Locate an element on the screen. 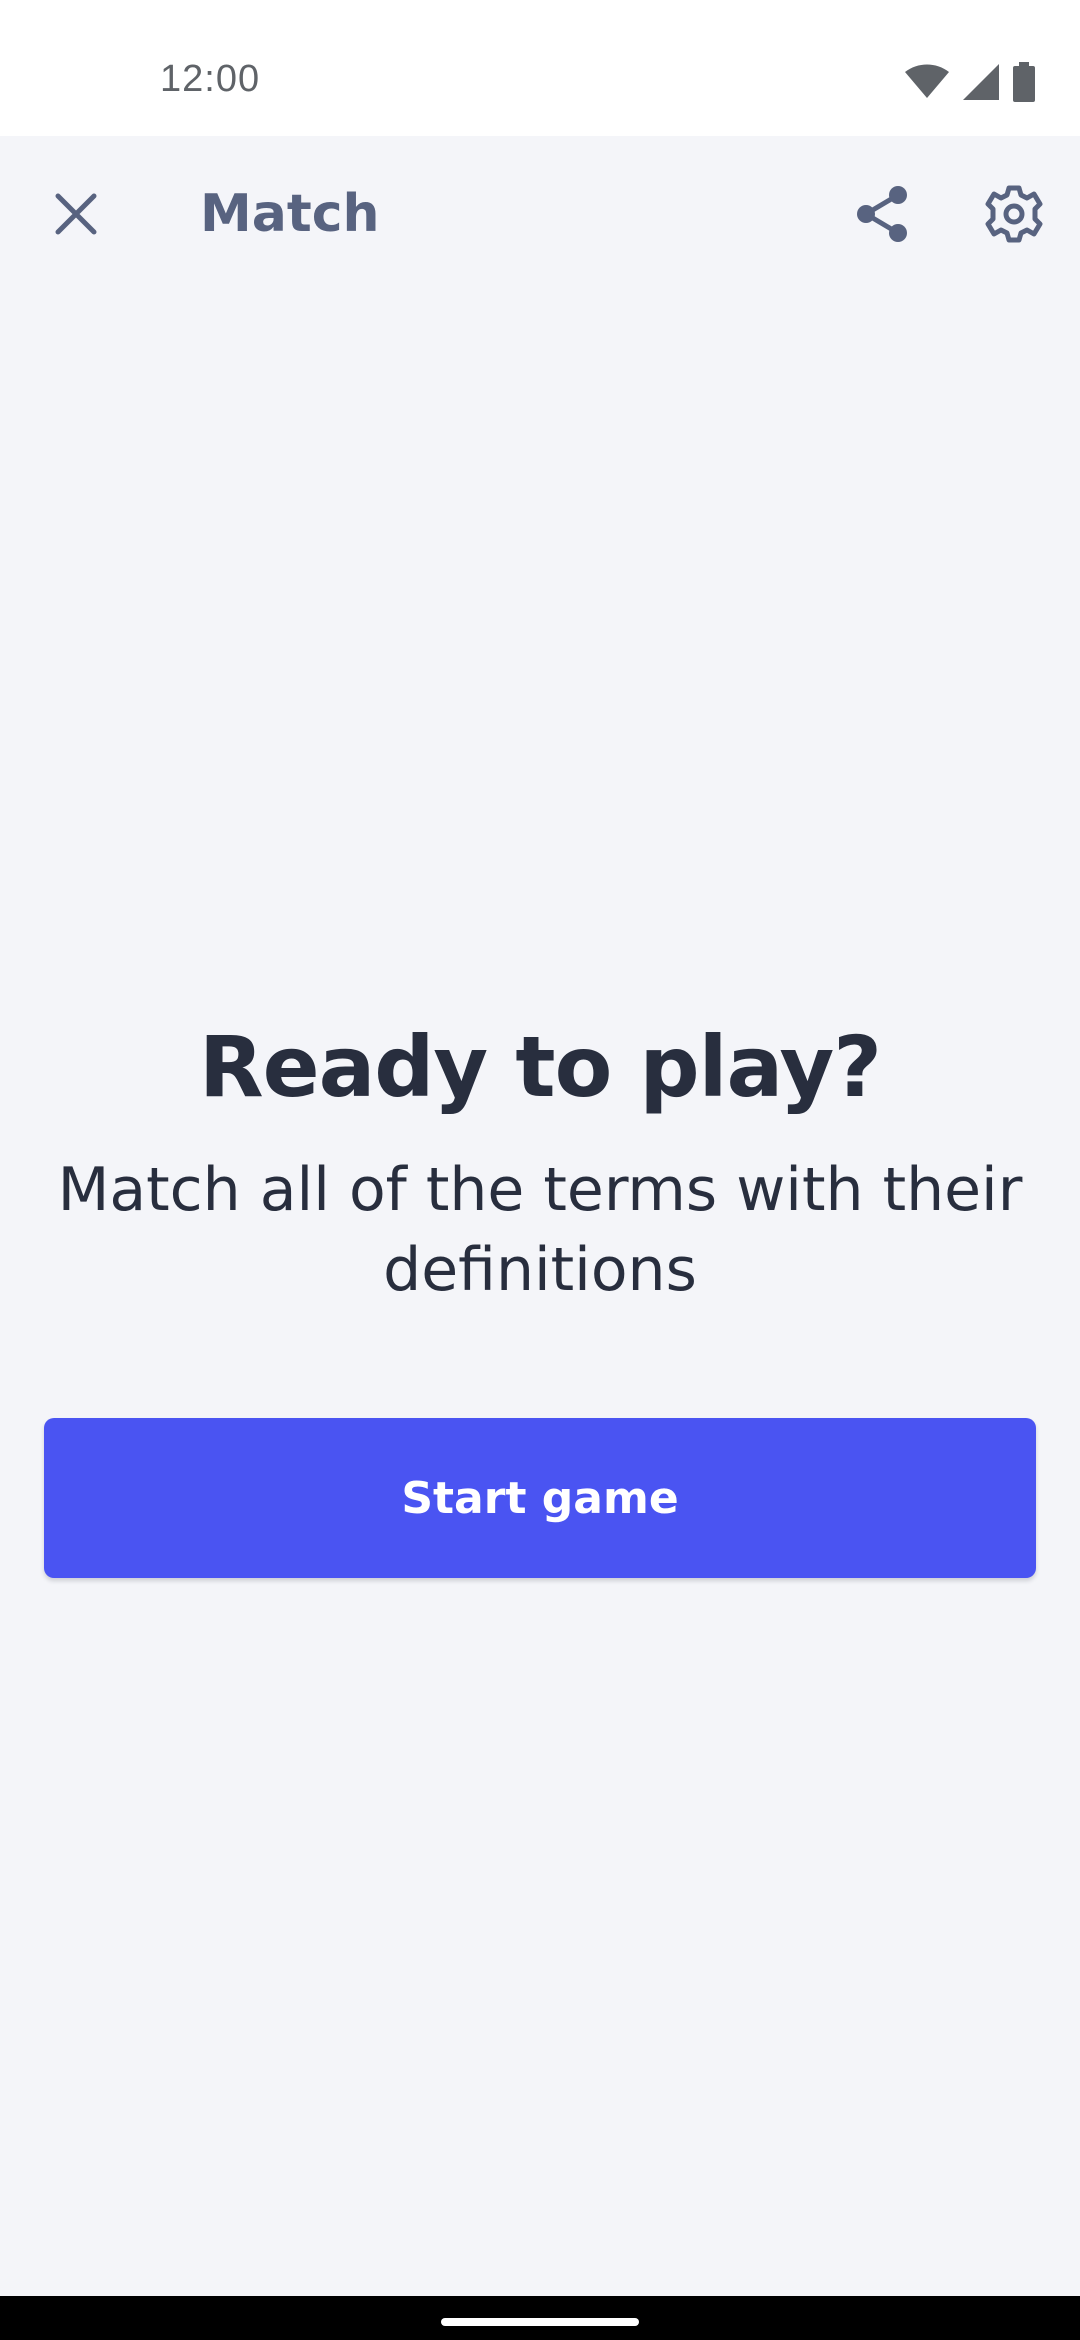 The width and height of the screenshot is (1080, 2340). gear-icon is located at coordinates (1014, 216).